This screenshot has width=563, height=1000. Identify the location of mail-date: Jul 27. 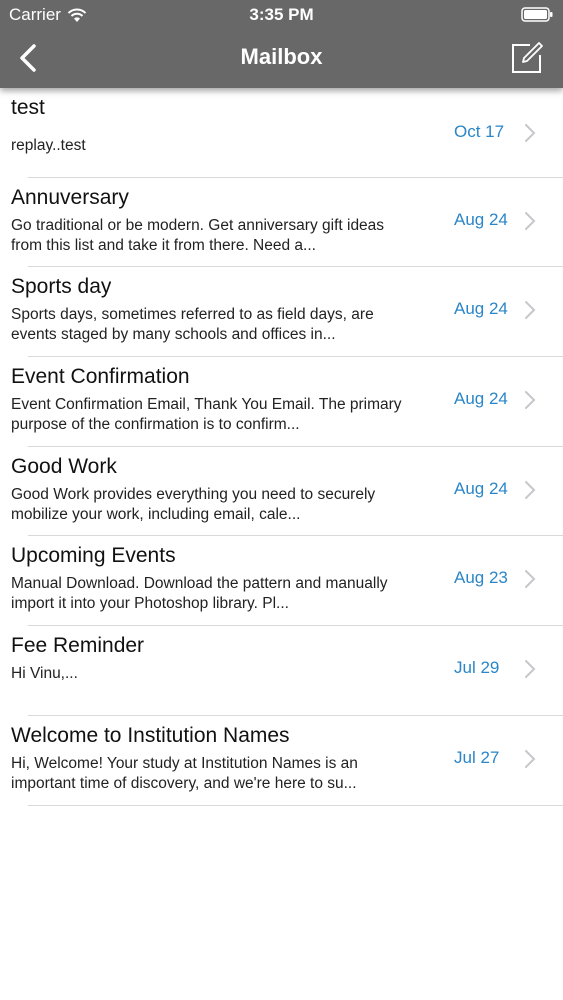
(477, 757).